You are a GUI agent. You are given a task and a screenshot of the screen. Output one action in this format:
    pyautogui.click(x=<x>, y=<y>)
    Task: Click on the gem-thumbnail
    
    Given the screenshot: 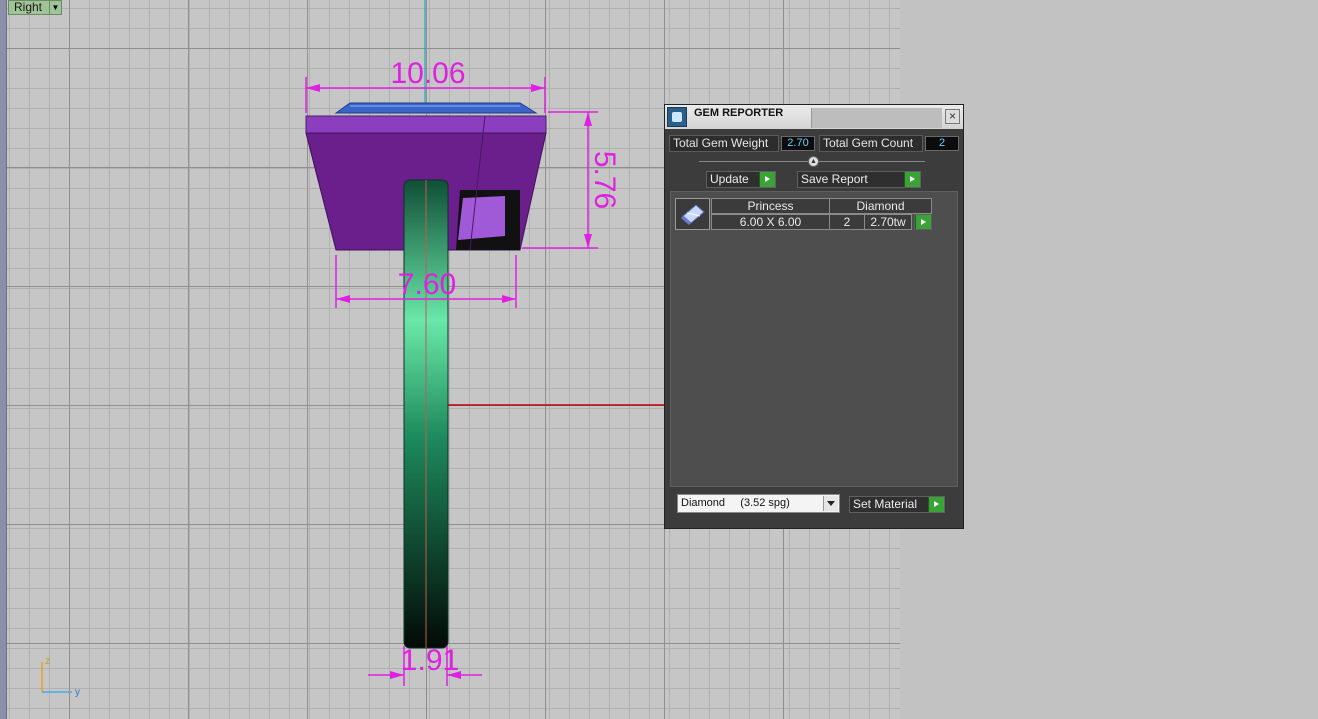 What is the action you would take?
    pyautogui.click(x=692, y=214)
    